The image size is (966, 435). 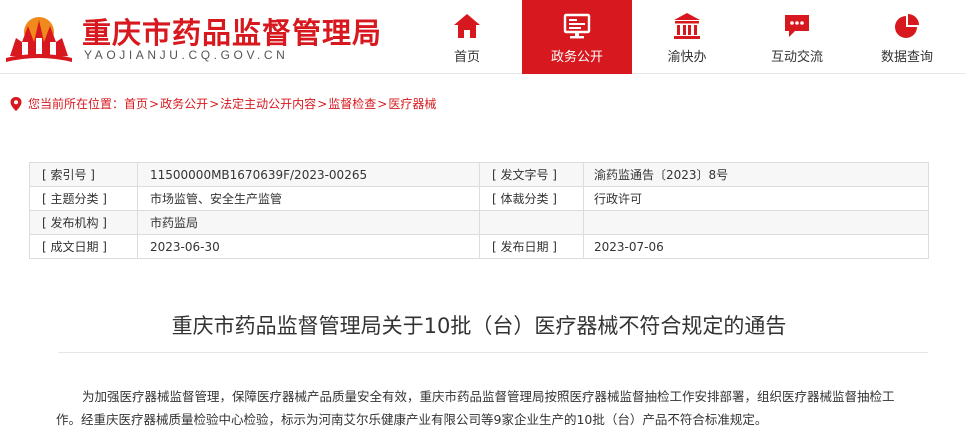 I want to click on nav-yukuaiban: 渝快办, so click(x=687, y=37).